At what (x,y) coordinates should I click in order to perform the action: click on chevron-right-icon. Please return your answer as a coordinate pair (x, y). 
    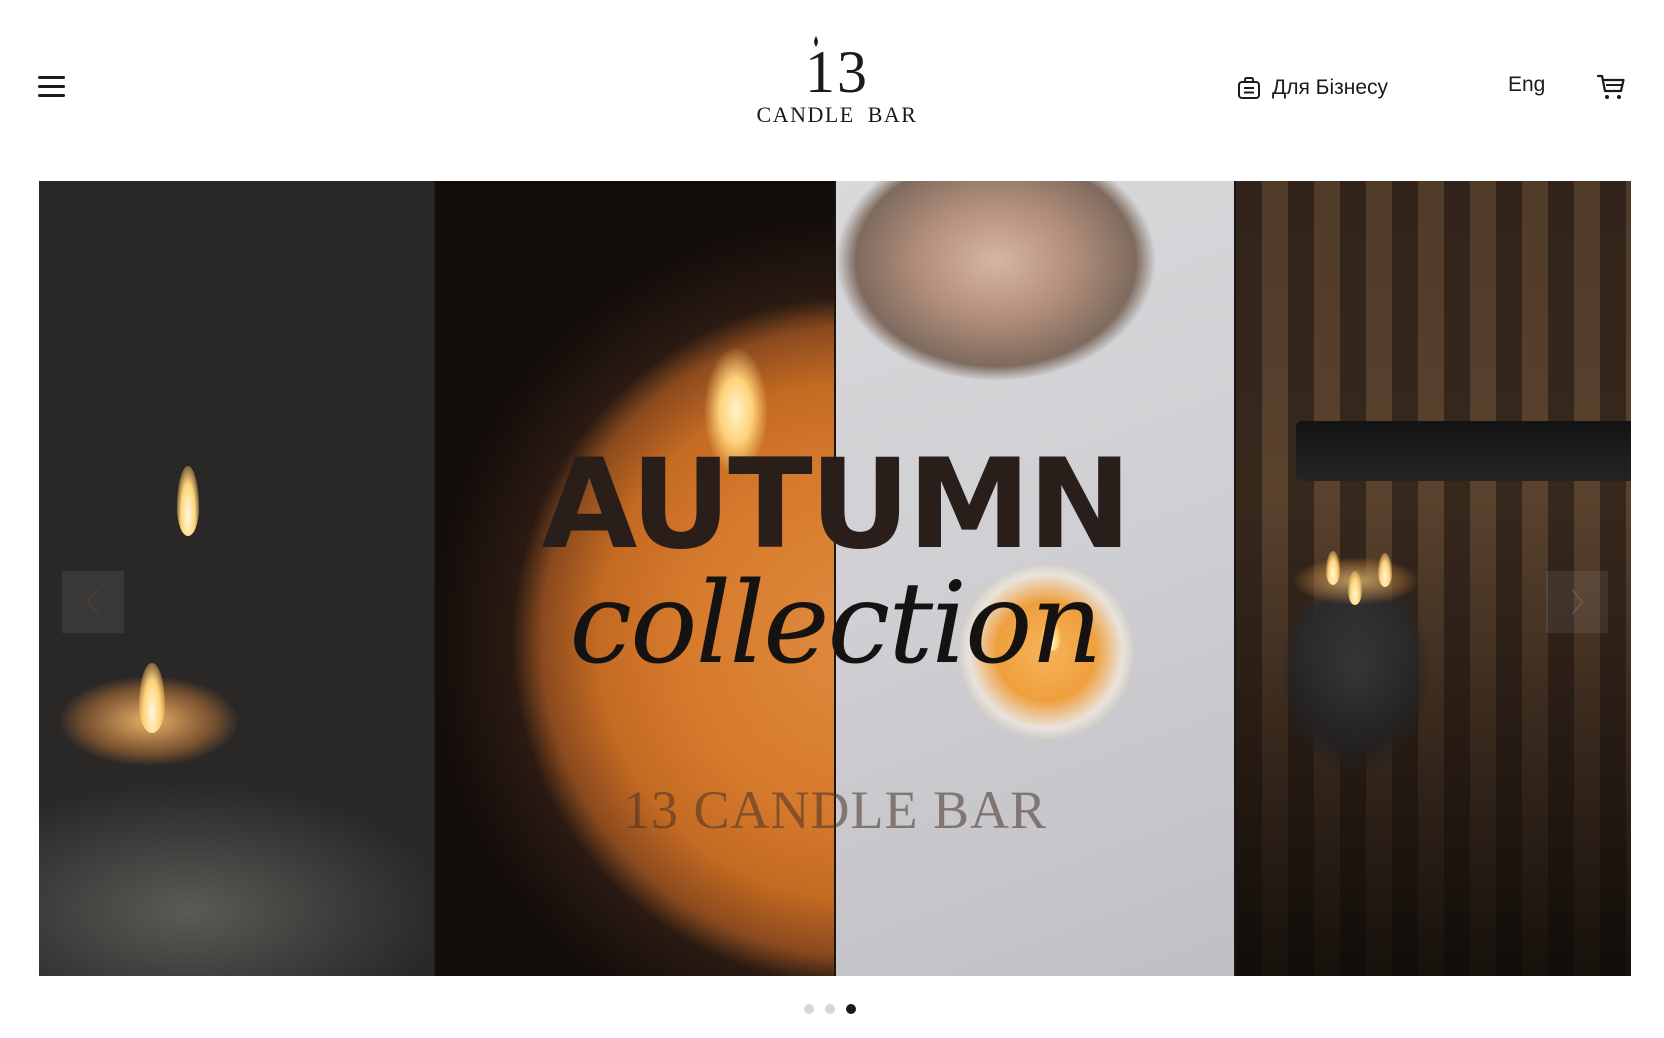
    Looking at the image, I should click on (1577, 602).